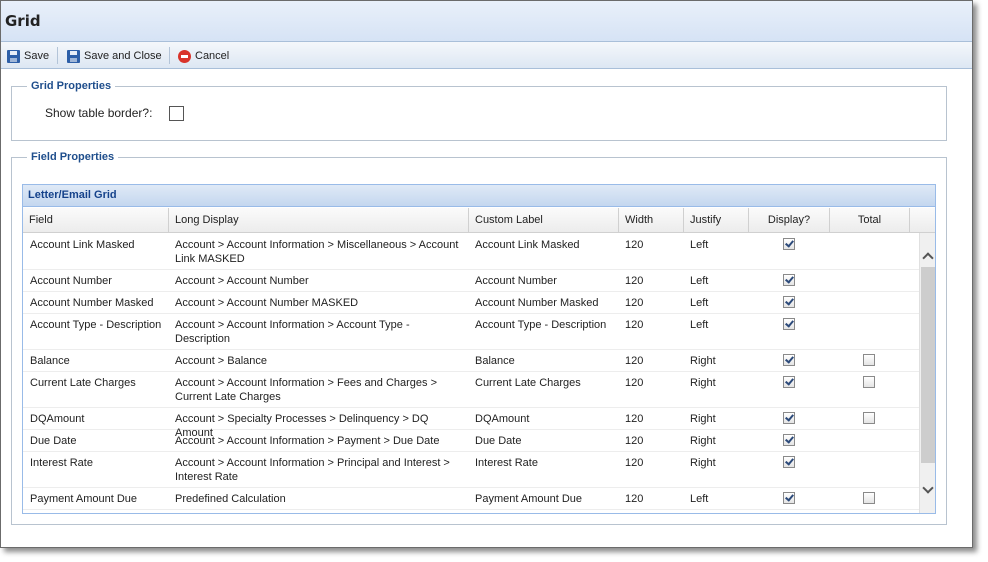 Image resolution: width=988 pixels, height=562 pixels. What do you see at coordinates (541, 325) in the screenshot?
I see `cell-custom-label: Account Type - Description` at bounding box center [541, 325].